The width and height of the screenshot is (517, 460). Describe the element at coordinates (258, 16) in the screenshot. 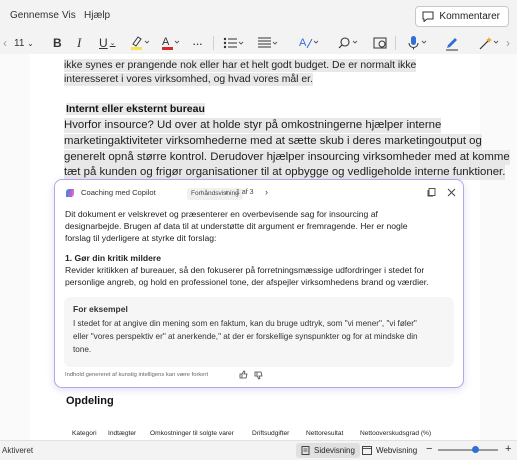

I see `menubar: Gennemse Vis Hjælp Kommentarer` at that location.